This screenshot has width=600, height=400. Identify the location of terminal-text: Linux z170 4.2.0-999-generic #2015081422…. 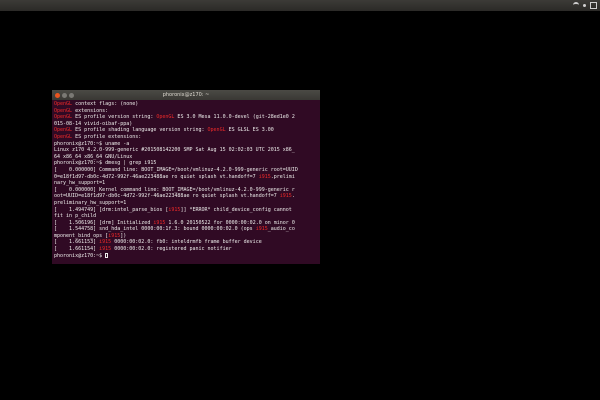
(174, 150).